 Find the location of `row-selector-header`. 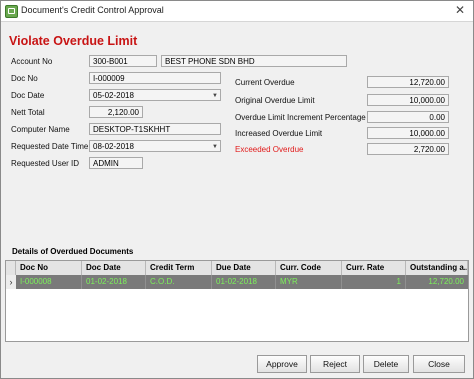

row-selector-header is located at coordinates (11, 268).